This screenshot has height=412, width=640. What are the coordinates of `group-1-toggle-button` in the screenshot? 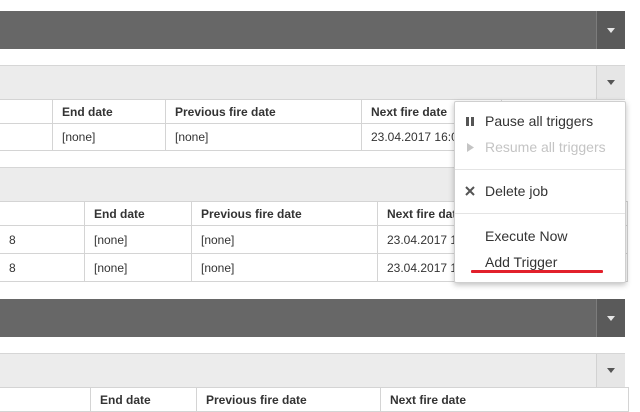 It's located at (610, 30).